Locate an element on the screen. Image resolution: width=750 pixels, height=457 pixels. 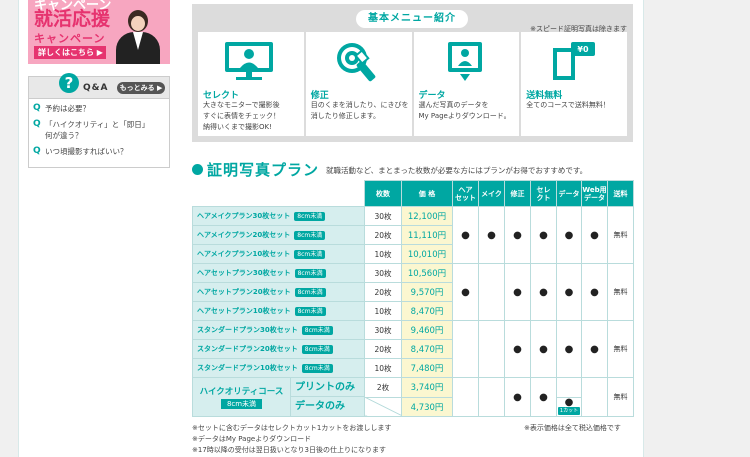
menu-card-shipping: ¥0 送料無料 全てのコースで送料無料！ is located at coordinates (574, 84).